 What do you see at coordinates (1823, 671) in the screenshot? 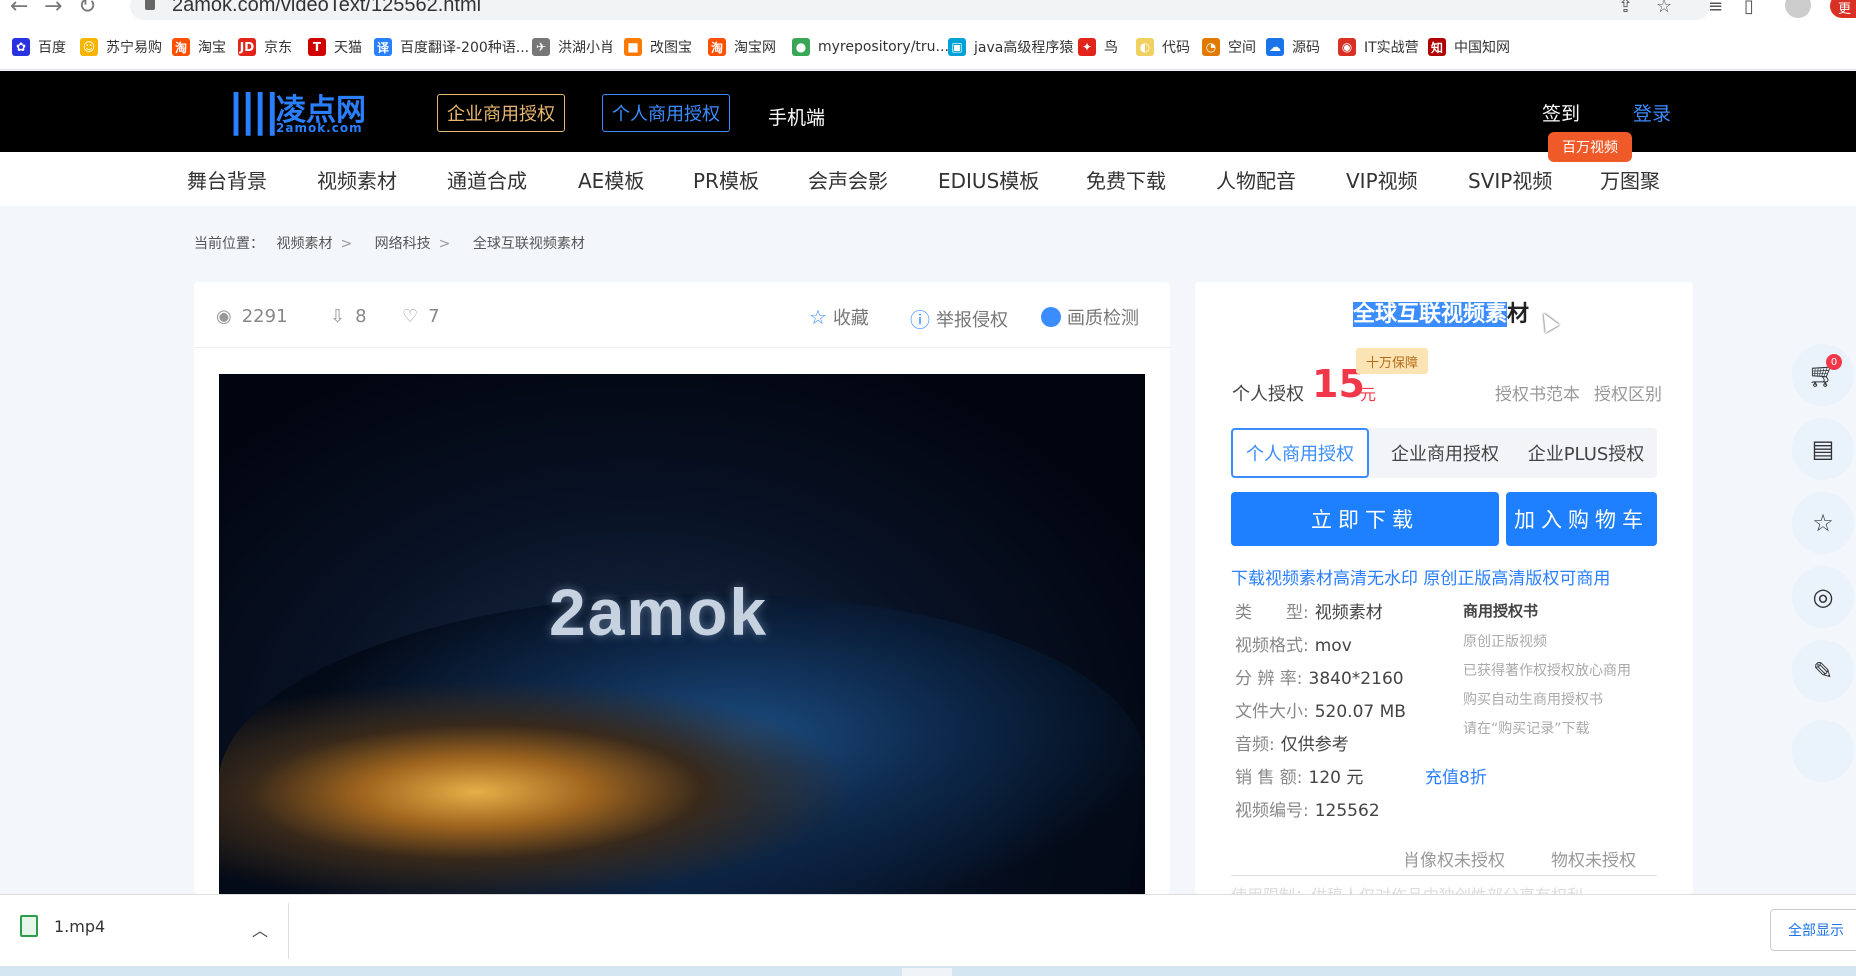
I see `edit-float-button: ✎` at bounding box center [1823, 671].